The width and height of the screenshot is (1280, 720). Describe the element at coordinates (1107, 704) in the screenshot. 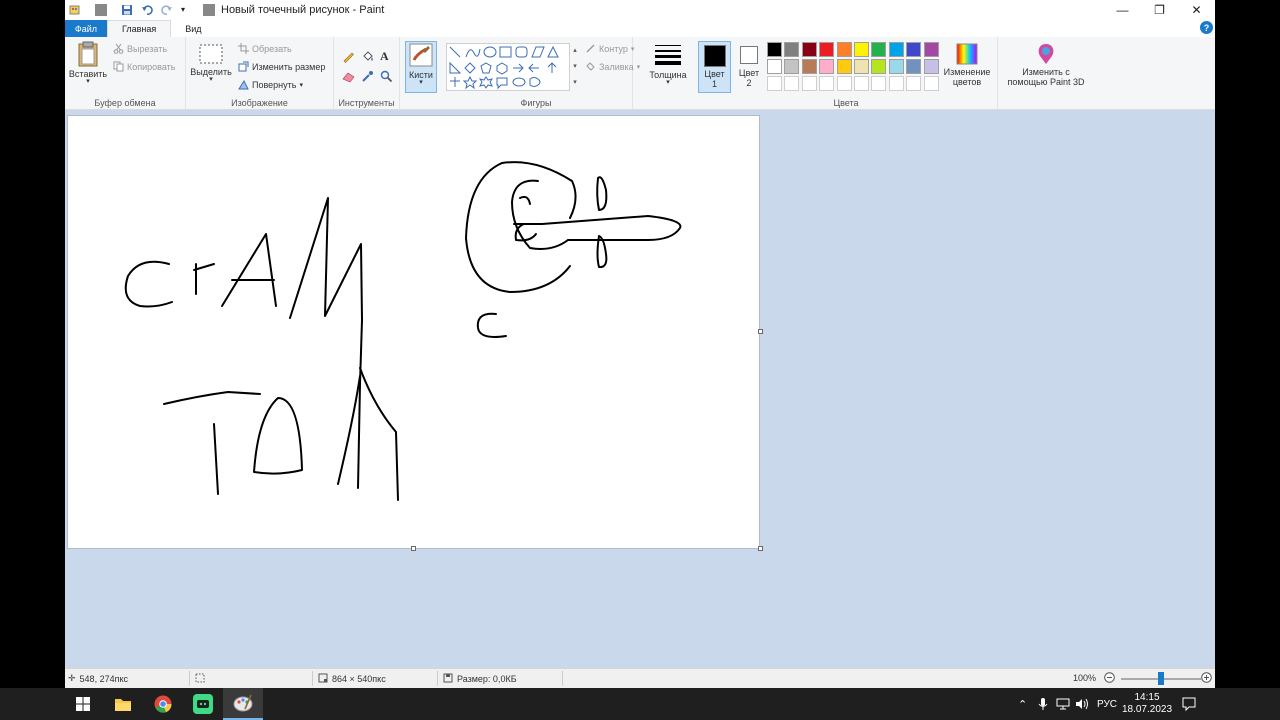

I see `input-language: РУС` at that location.